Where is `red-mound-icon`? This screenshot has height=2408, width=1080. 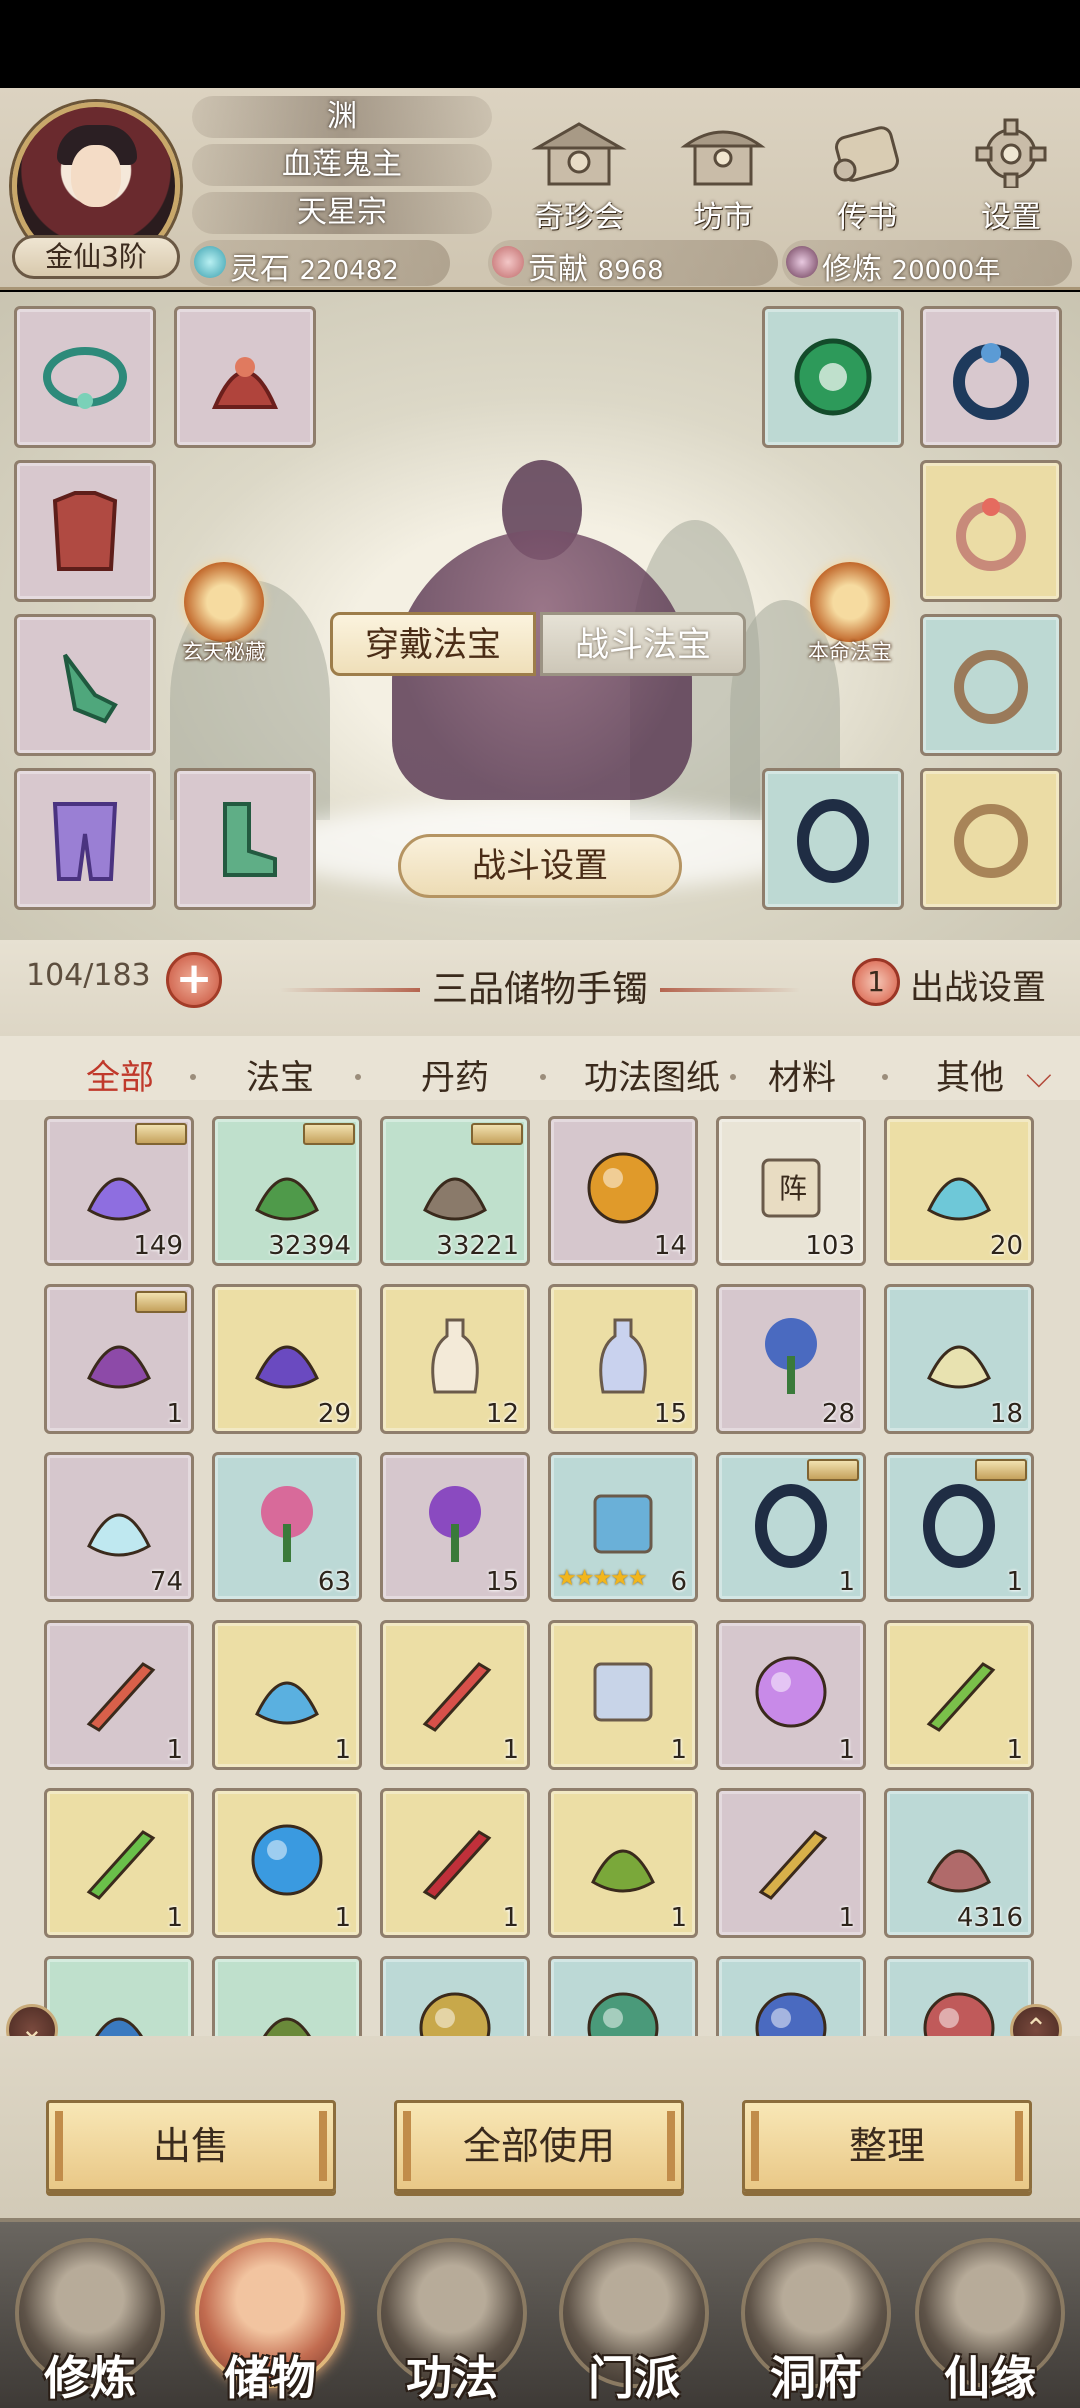 red-mound-icon is located at coordinates (959, 1871).